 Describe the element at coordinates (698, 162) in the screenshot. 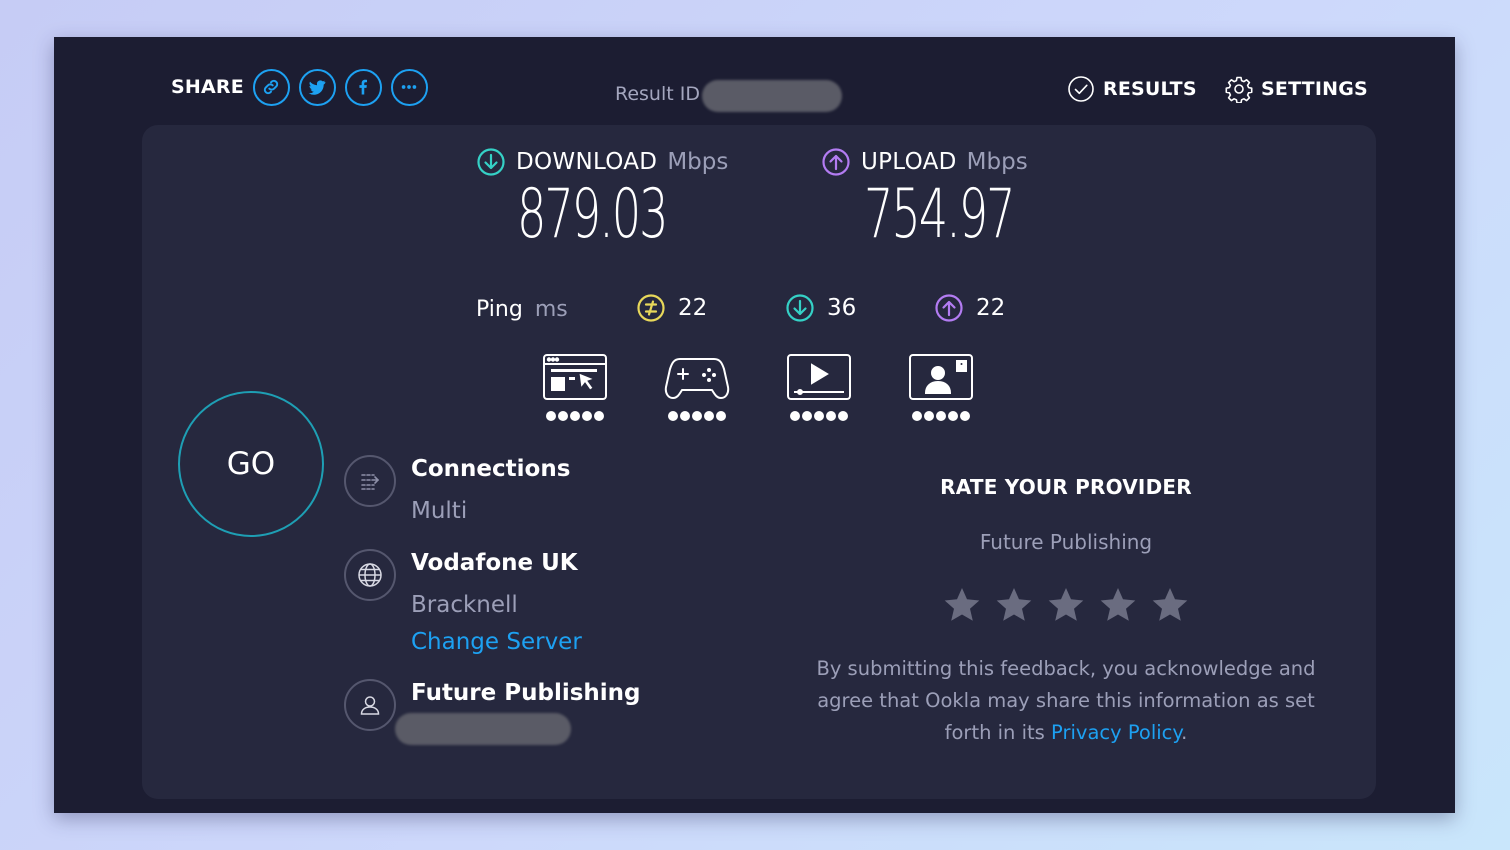

I see `download-unit: Mbps` at that location.